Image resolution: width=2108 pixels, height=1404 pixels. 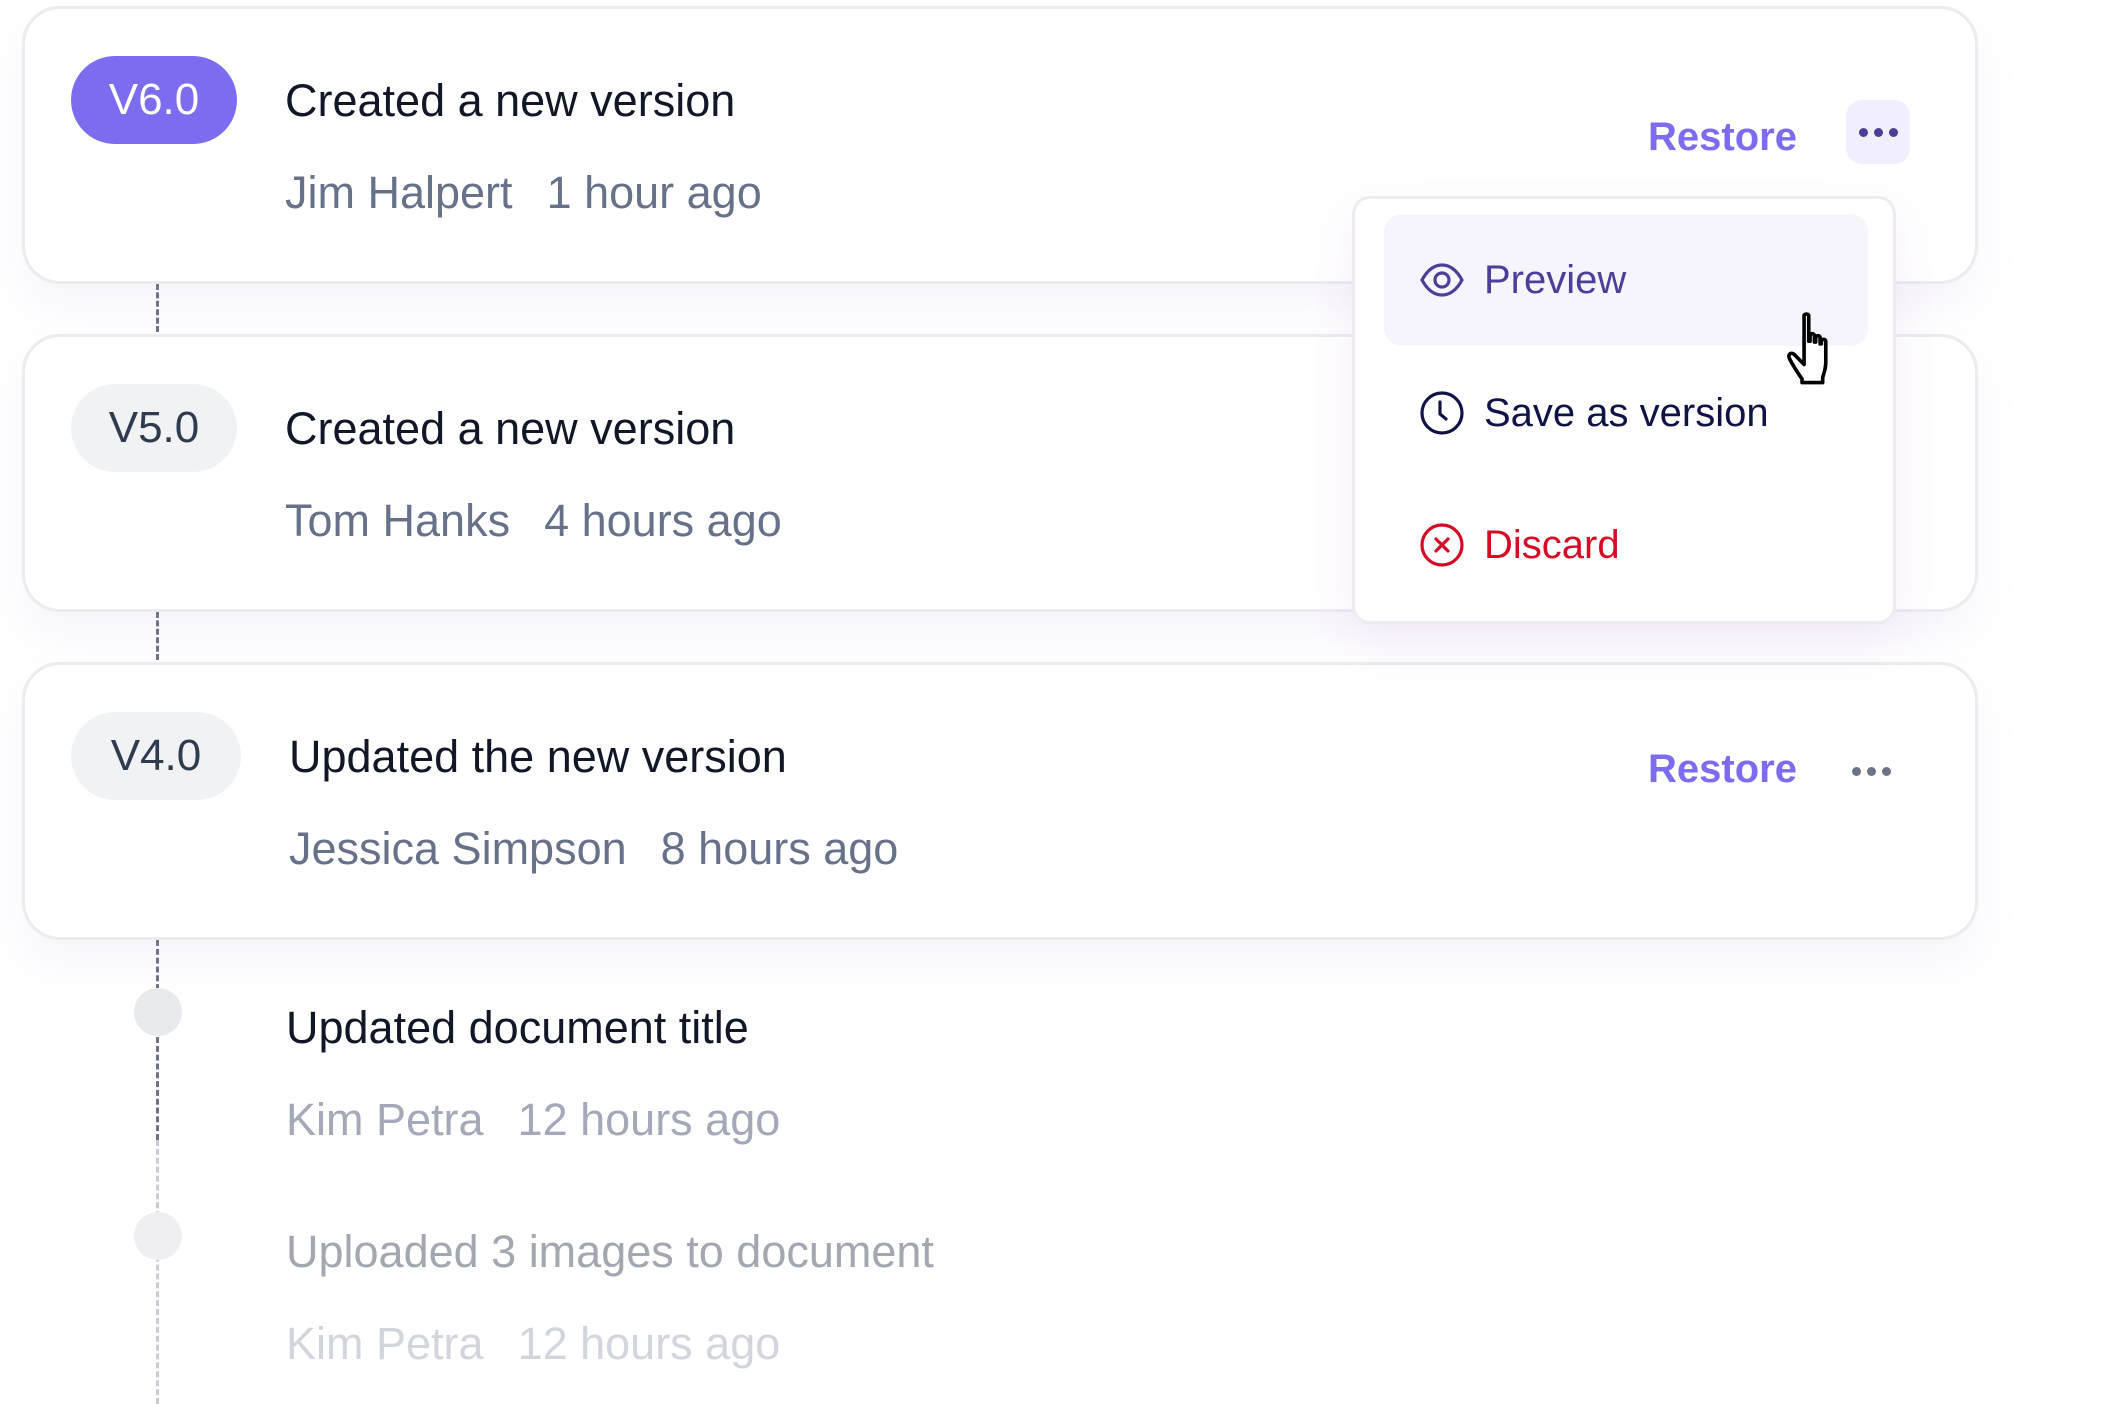 I want to click on menu-item-discard: Discard, so click(x=1626, y=545).